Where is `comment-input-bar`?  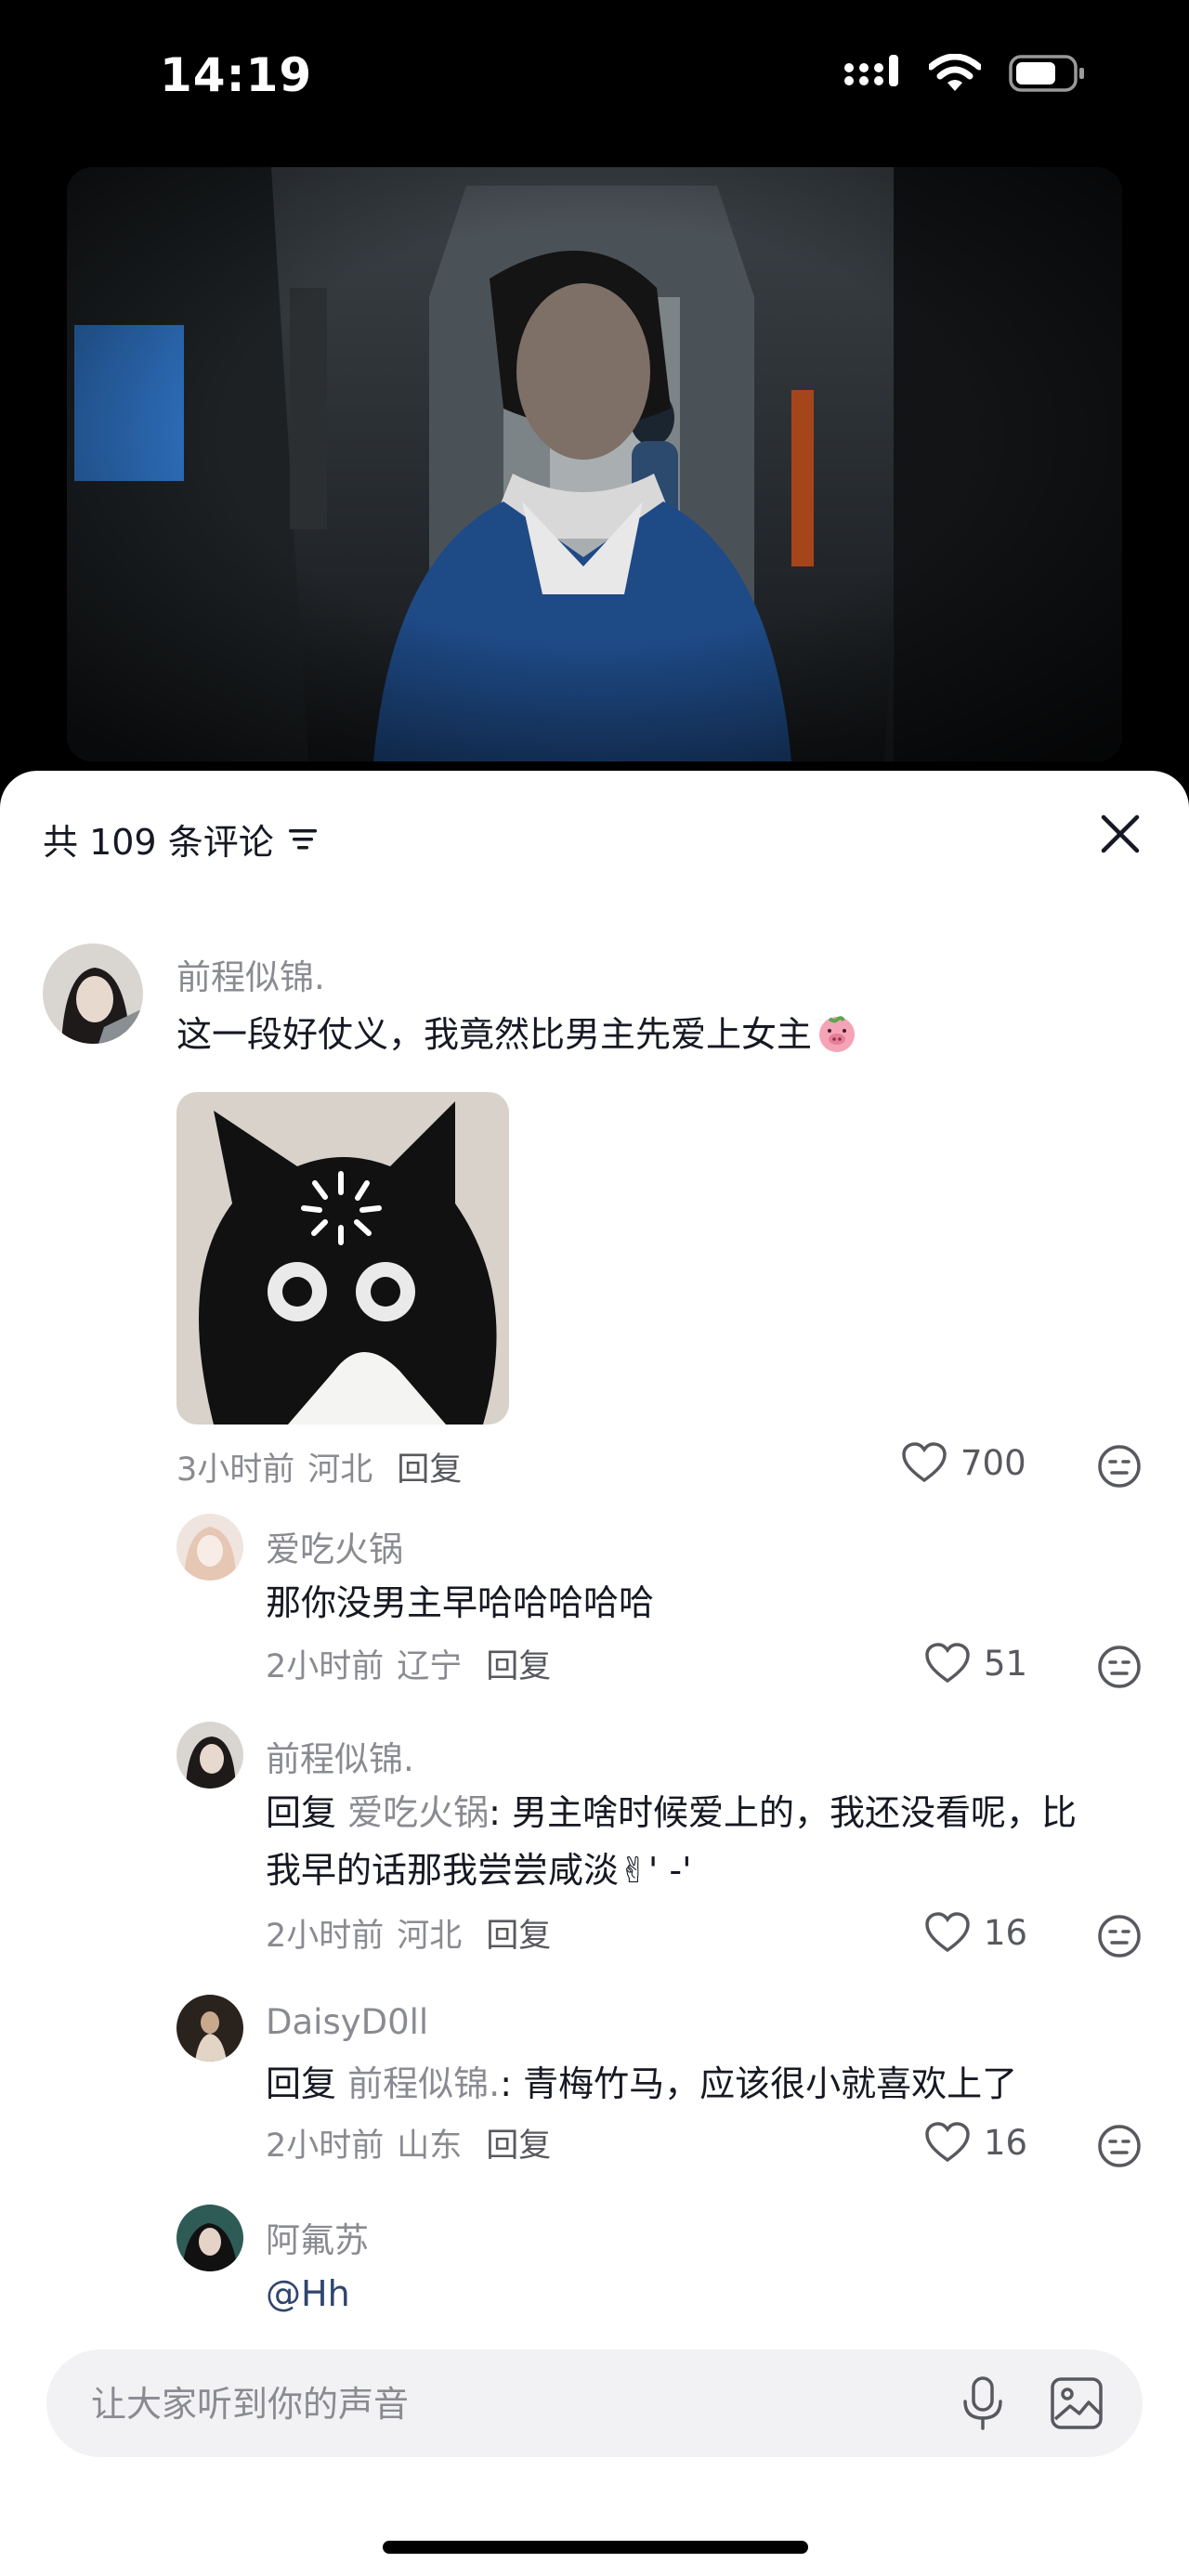
comment-input-bar is located at coordinates (594, 2404).